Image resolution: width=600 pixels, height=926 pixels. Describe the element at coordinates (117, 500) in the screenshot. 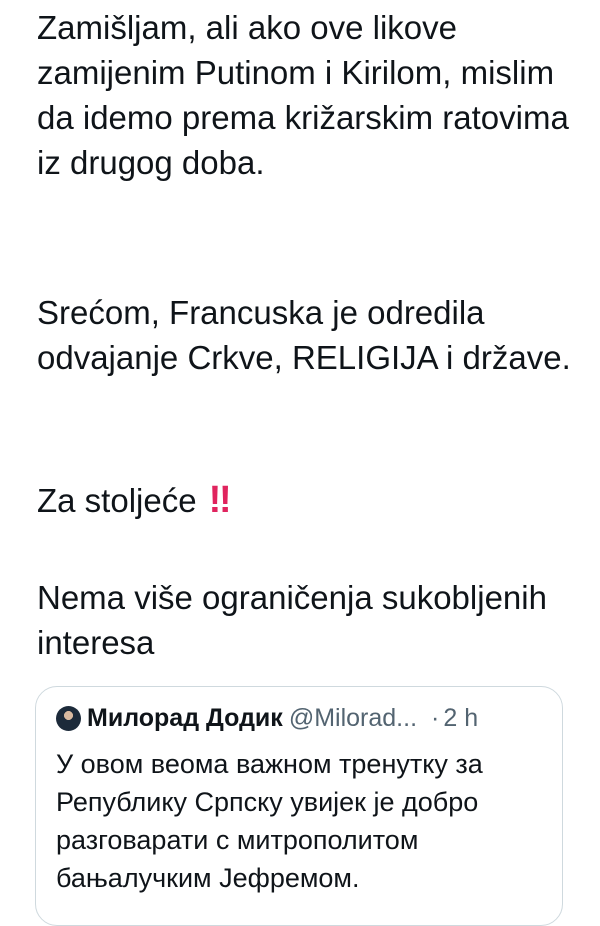

I see `tweet-paragraph-text: Za stoljeće` at that location.